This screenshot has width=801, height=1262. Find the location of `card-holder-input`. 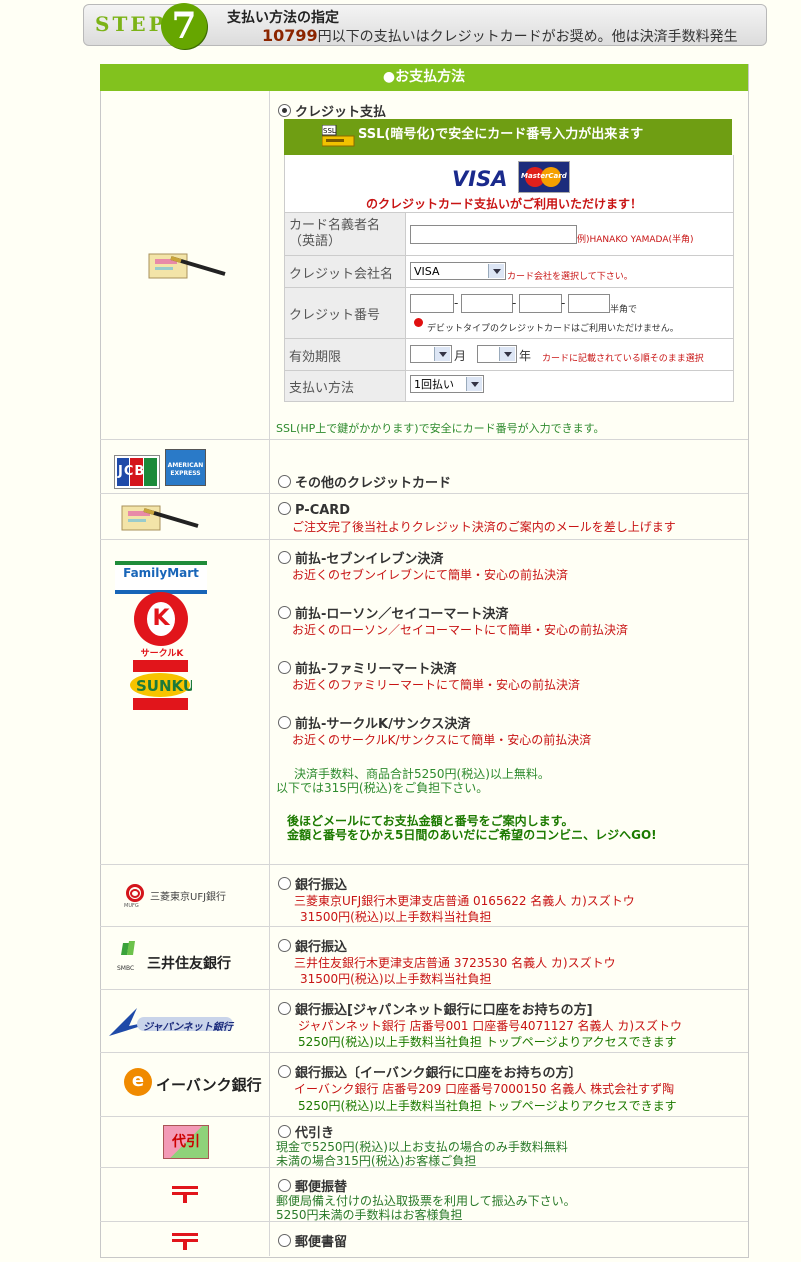

card-holder-input is located at coordinates (493, 234).